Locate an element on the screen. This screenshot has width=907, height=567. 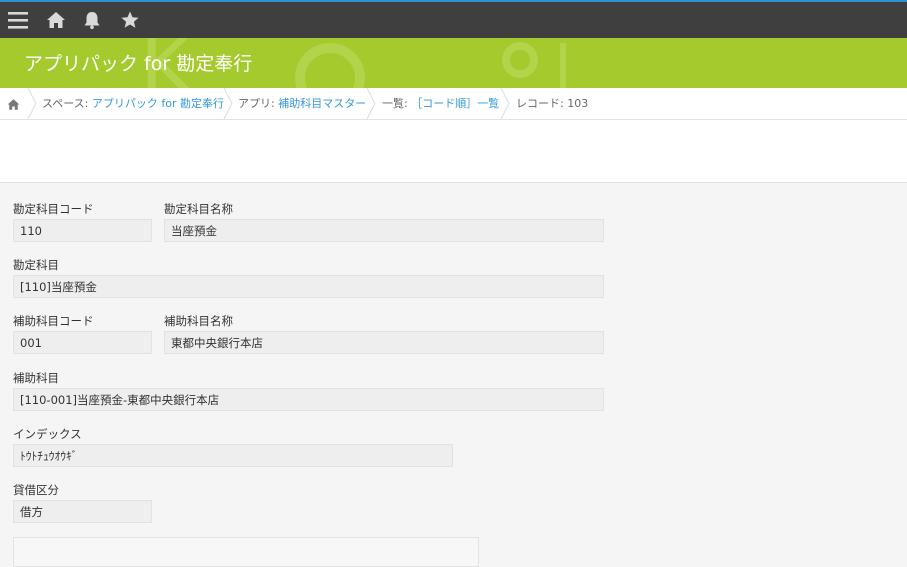
breadcrumb-space-link: アプリパック for 勘定奉行 is located at coordinates (158, 103).